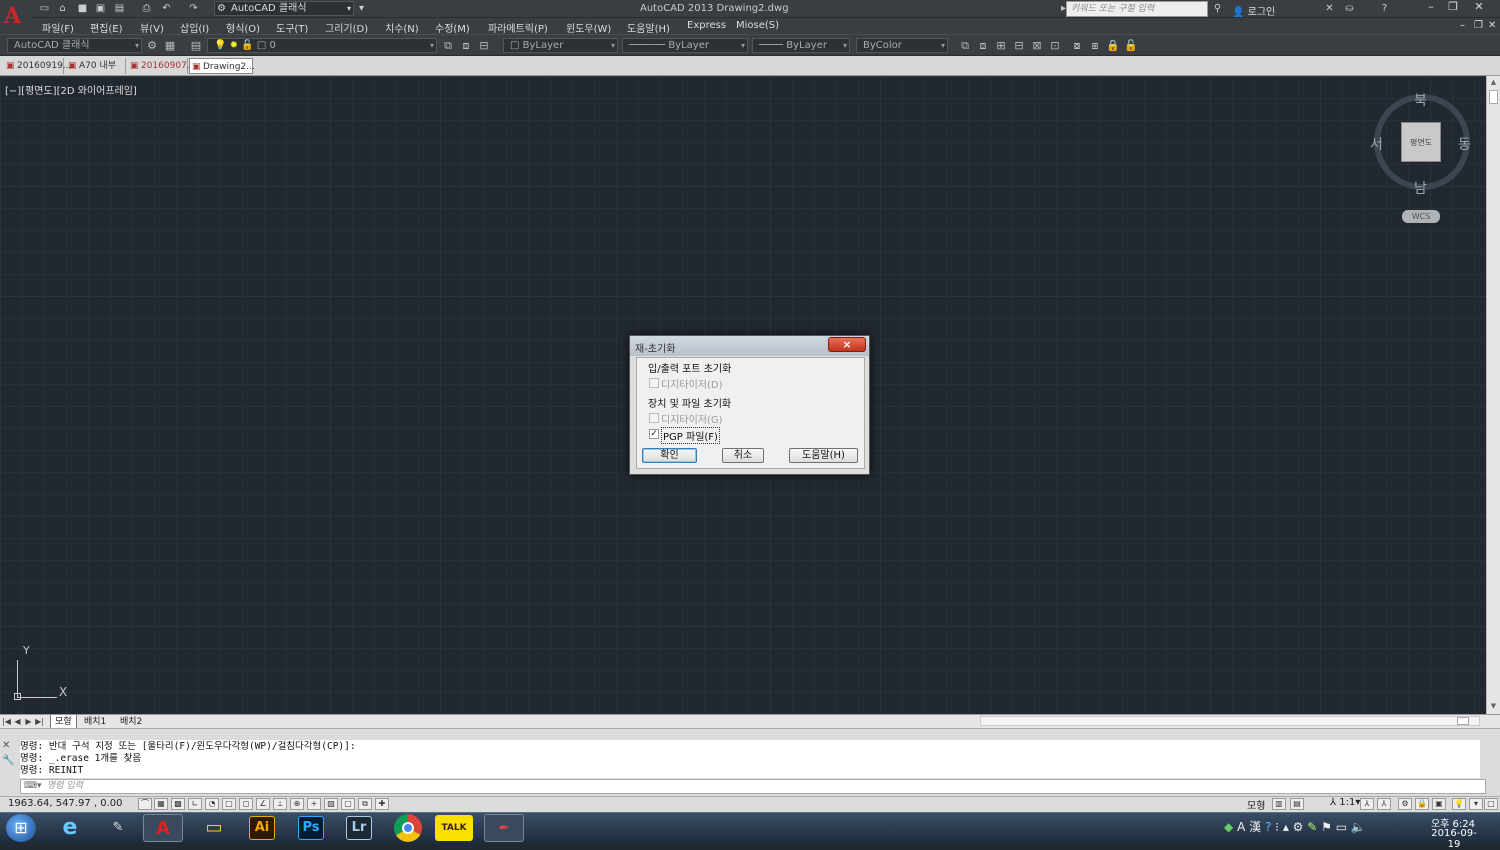 This screenshot has height=850, width=1500. What do you see at coordinates (1405, 804) in the screenshot?
I see `workspace-switch-icon: ⚙` at bounding box center [1405, 804].